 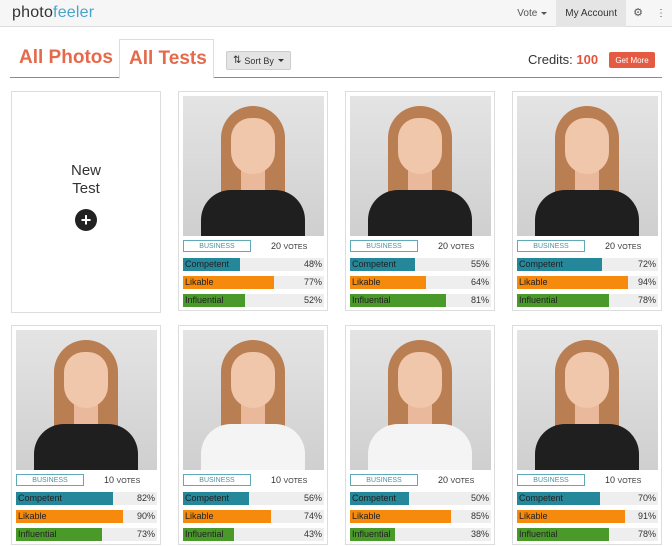 What do you see at coordinates (479, 516) in the screenshot?
I see `likable-value: 85%` at bounding box center [479, 516].